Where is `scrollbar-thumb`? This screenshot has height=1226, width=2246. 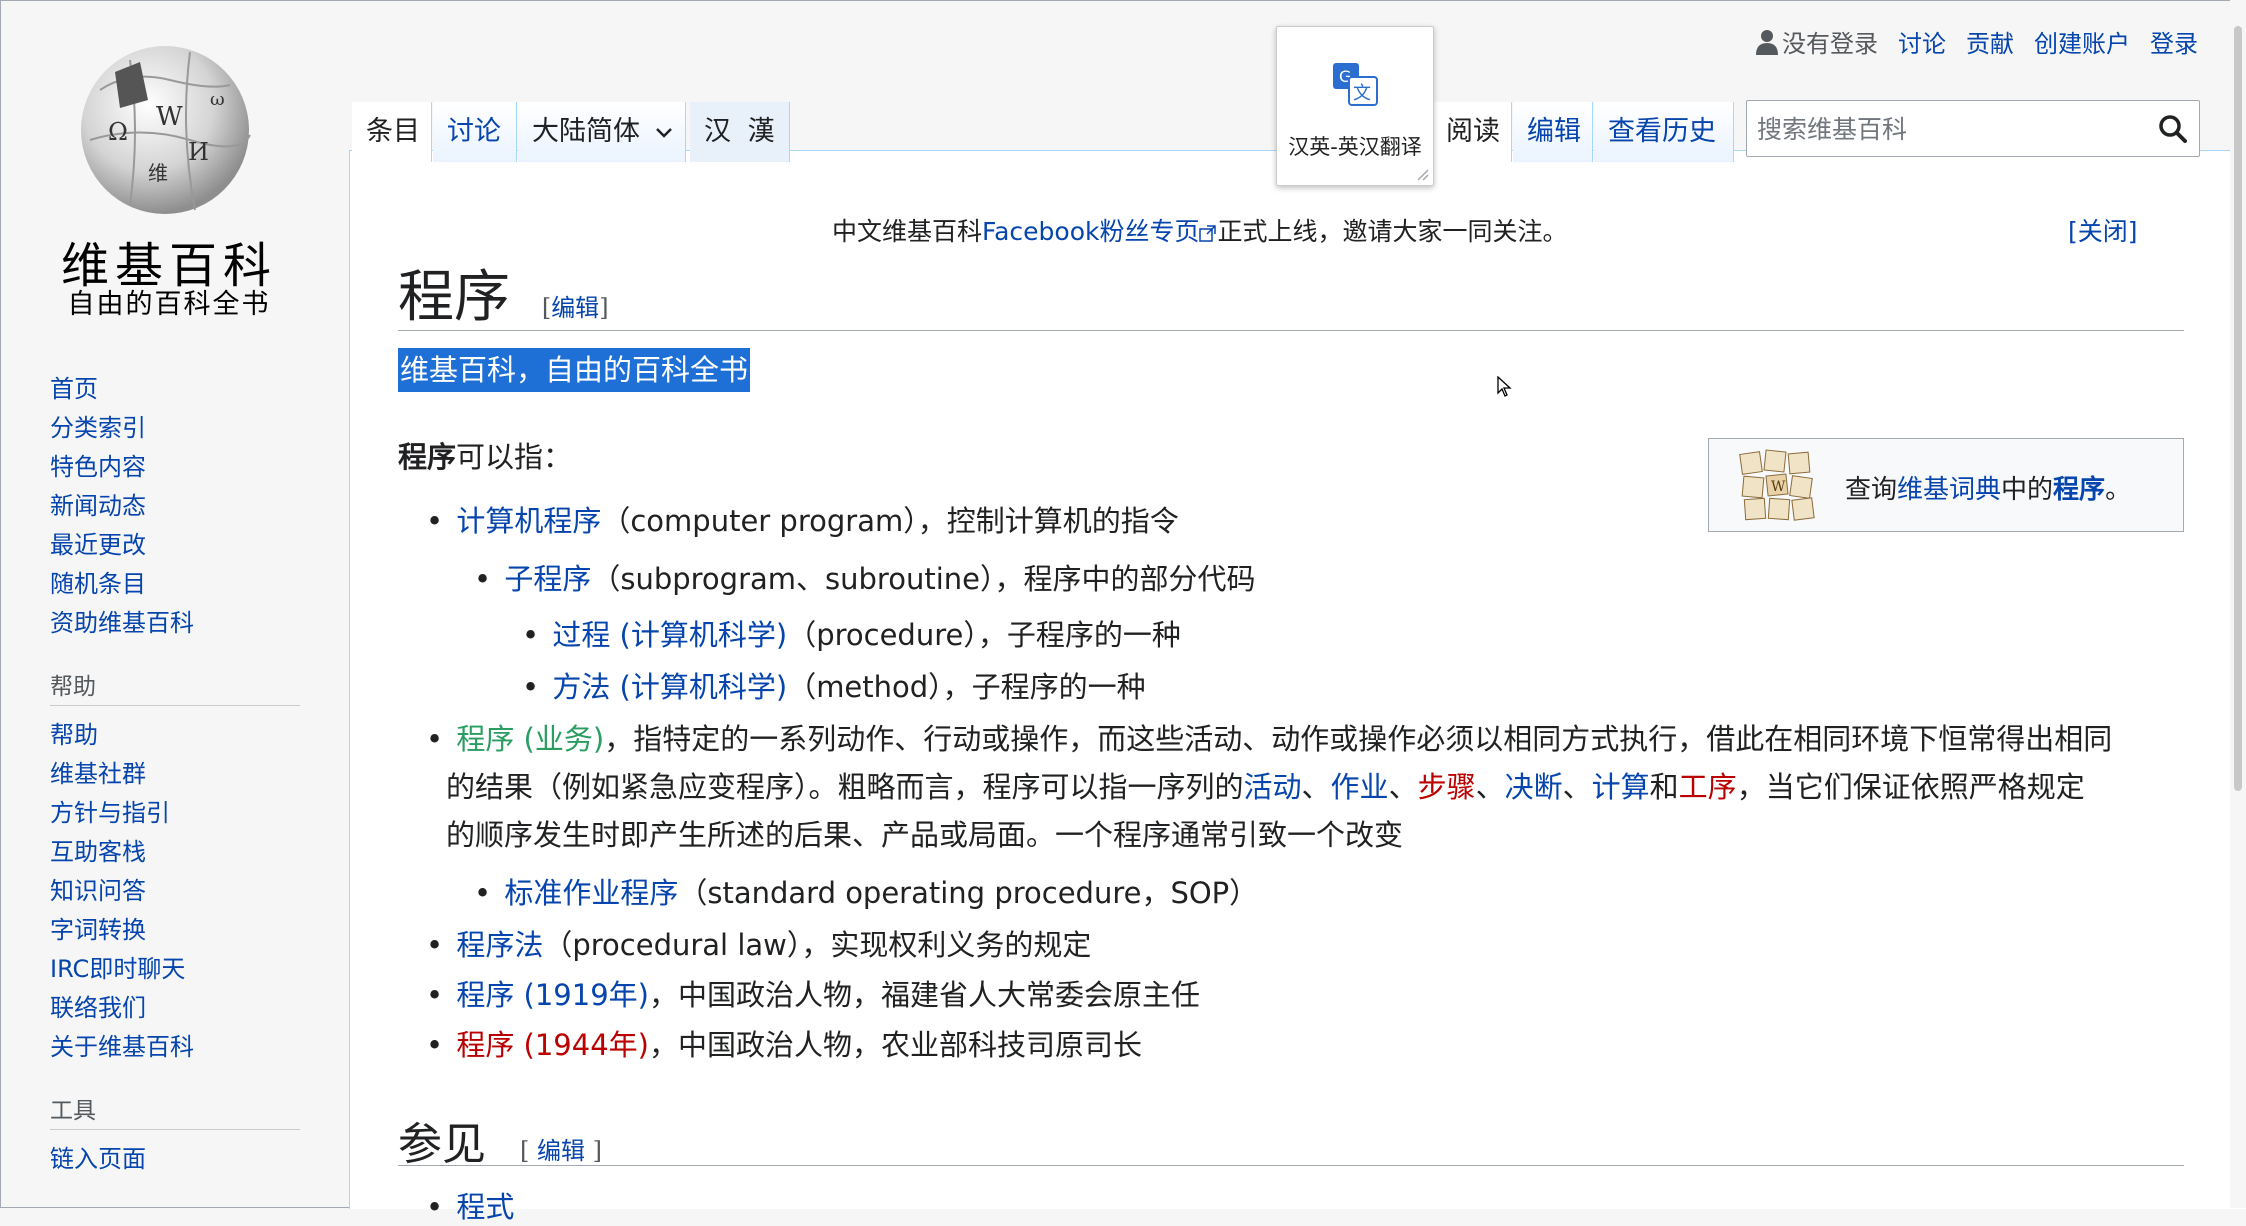 scrollbar-thumb is located at coordinates (2238, 408).